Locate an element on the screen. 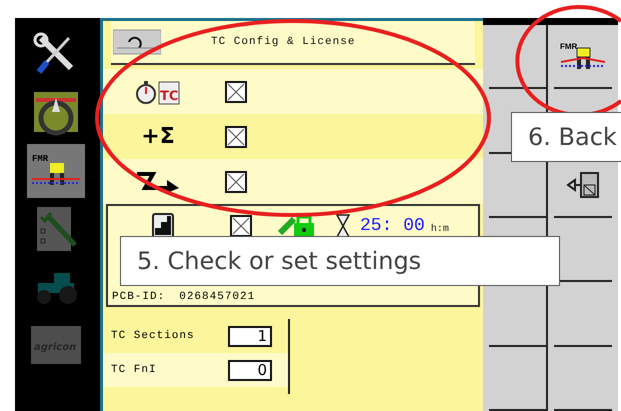 Image resolution: width=621 pixels, height=411 pixels. pcb-id-label: PCB-ID: is located at coordinates (139, 297).